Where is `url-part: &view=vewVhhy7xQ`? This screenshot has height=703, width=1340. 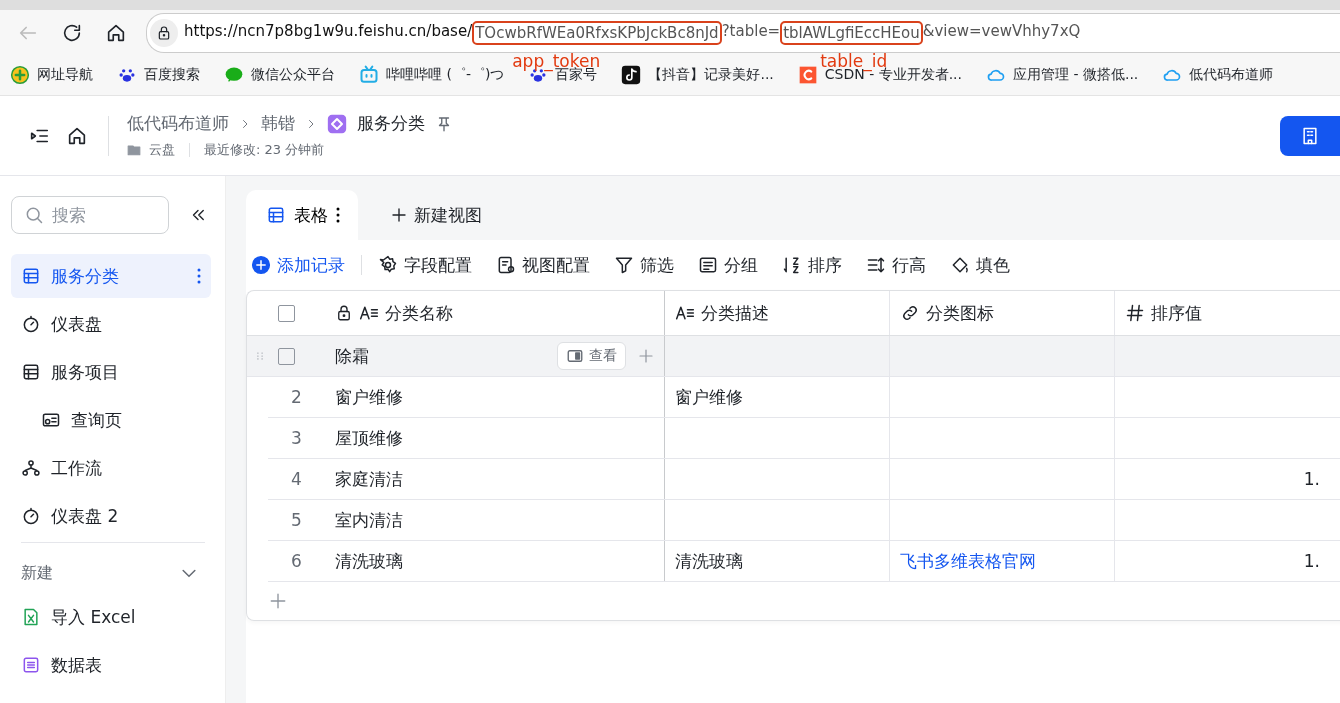 url-part: &view=vewVhhy7xQ is located at coordinates (1001, 30).